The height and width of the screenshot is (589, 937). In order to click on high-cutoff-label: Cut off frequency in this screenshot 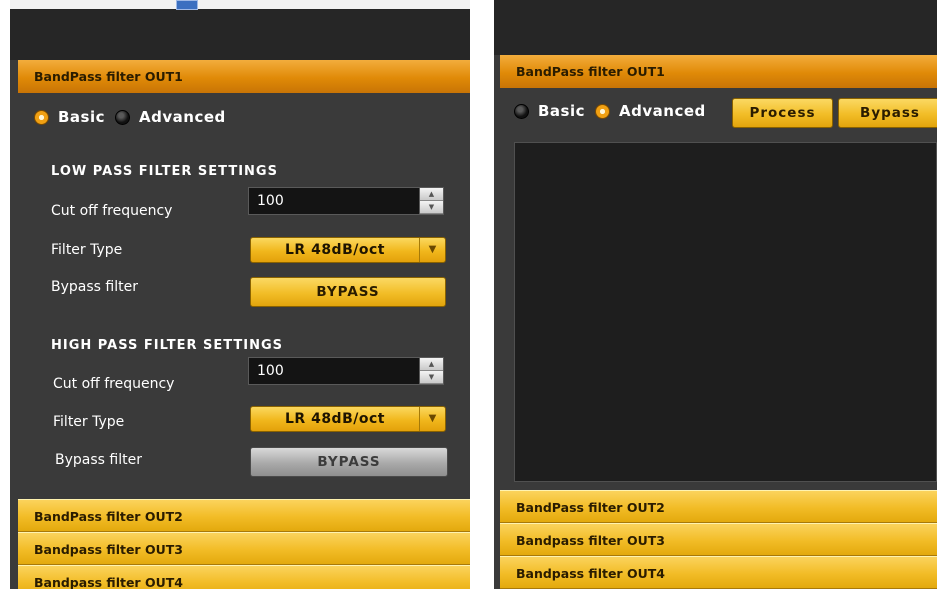, I will do `click(114, 384)`.